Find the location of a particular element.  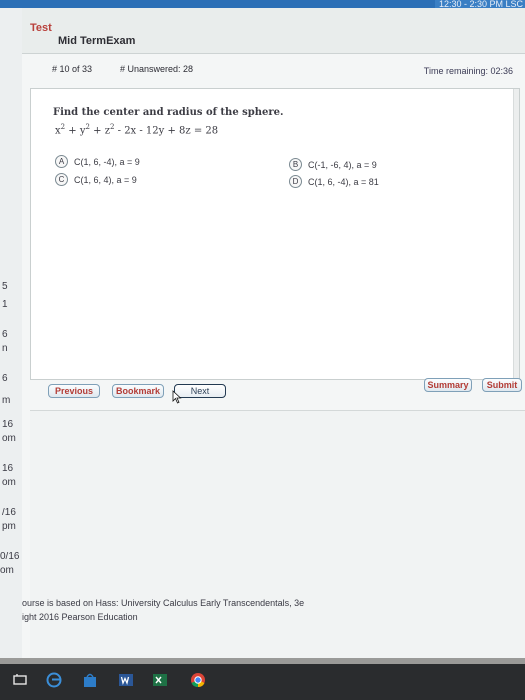

choice-a-text: C(1, 6, -4), a = 9 is located at coordinates (107, 161).